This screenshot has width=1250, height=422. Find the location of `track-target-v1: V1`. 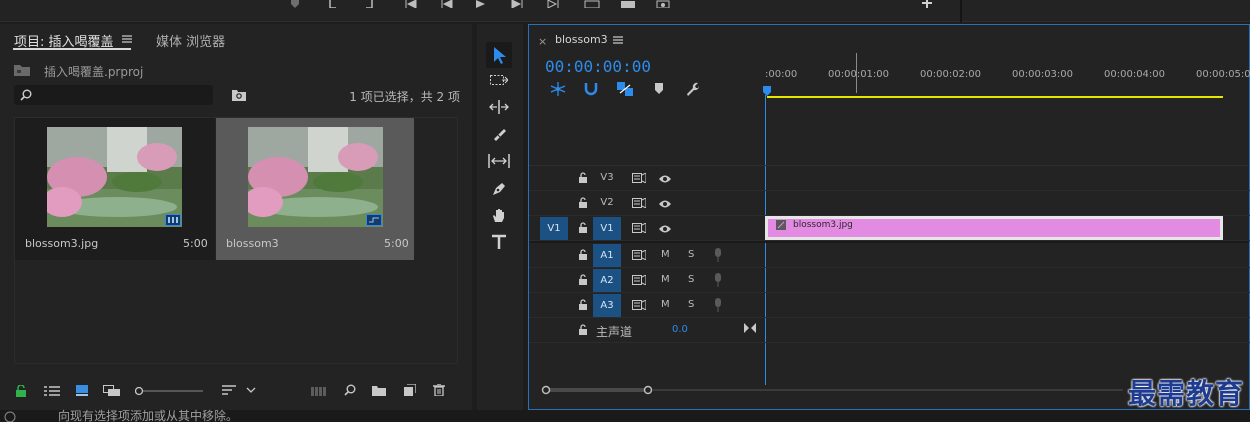

track-target-v1: V1 is located at coordinates (607, 228).